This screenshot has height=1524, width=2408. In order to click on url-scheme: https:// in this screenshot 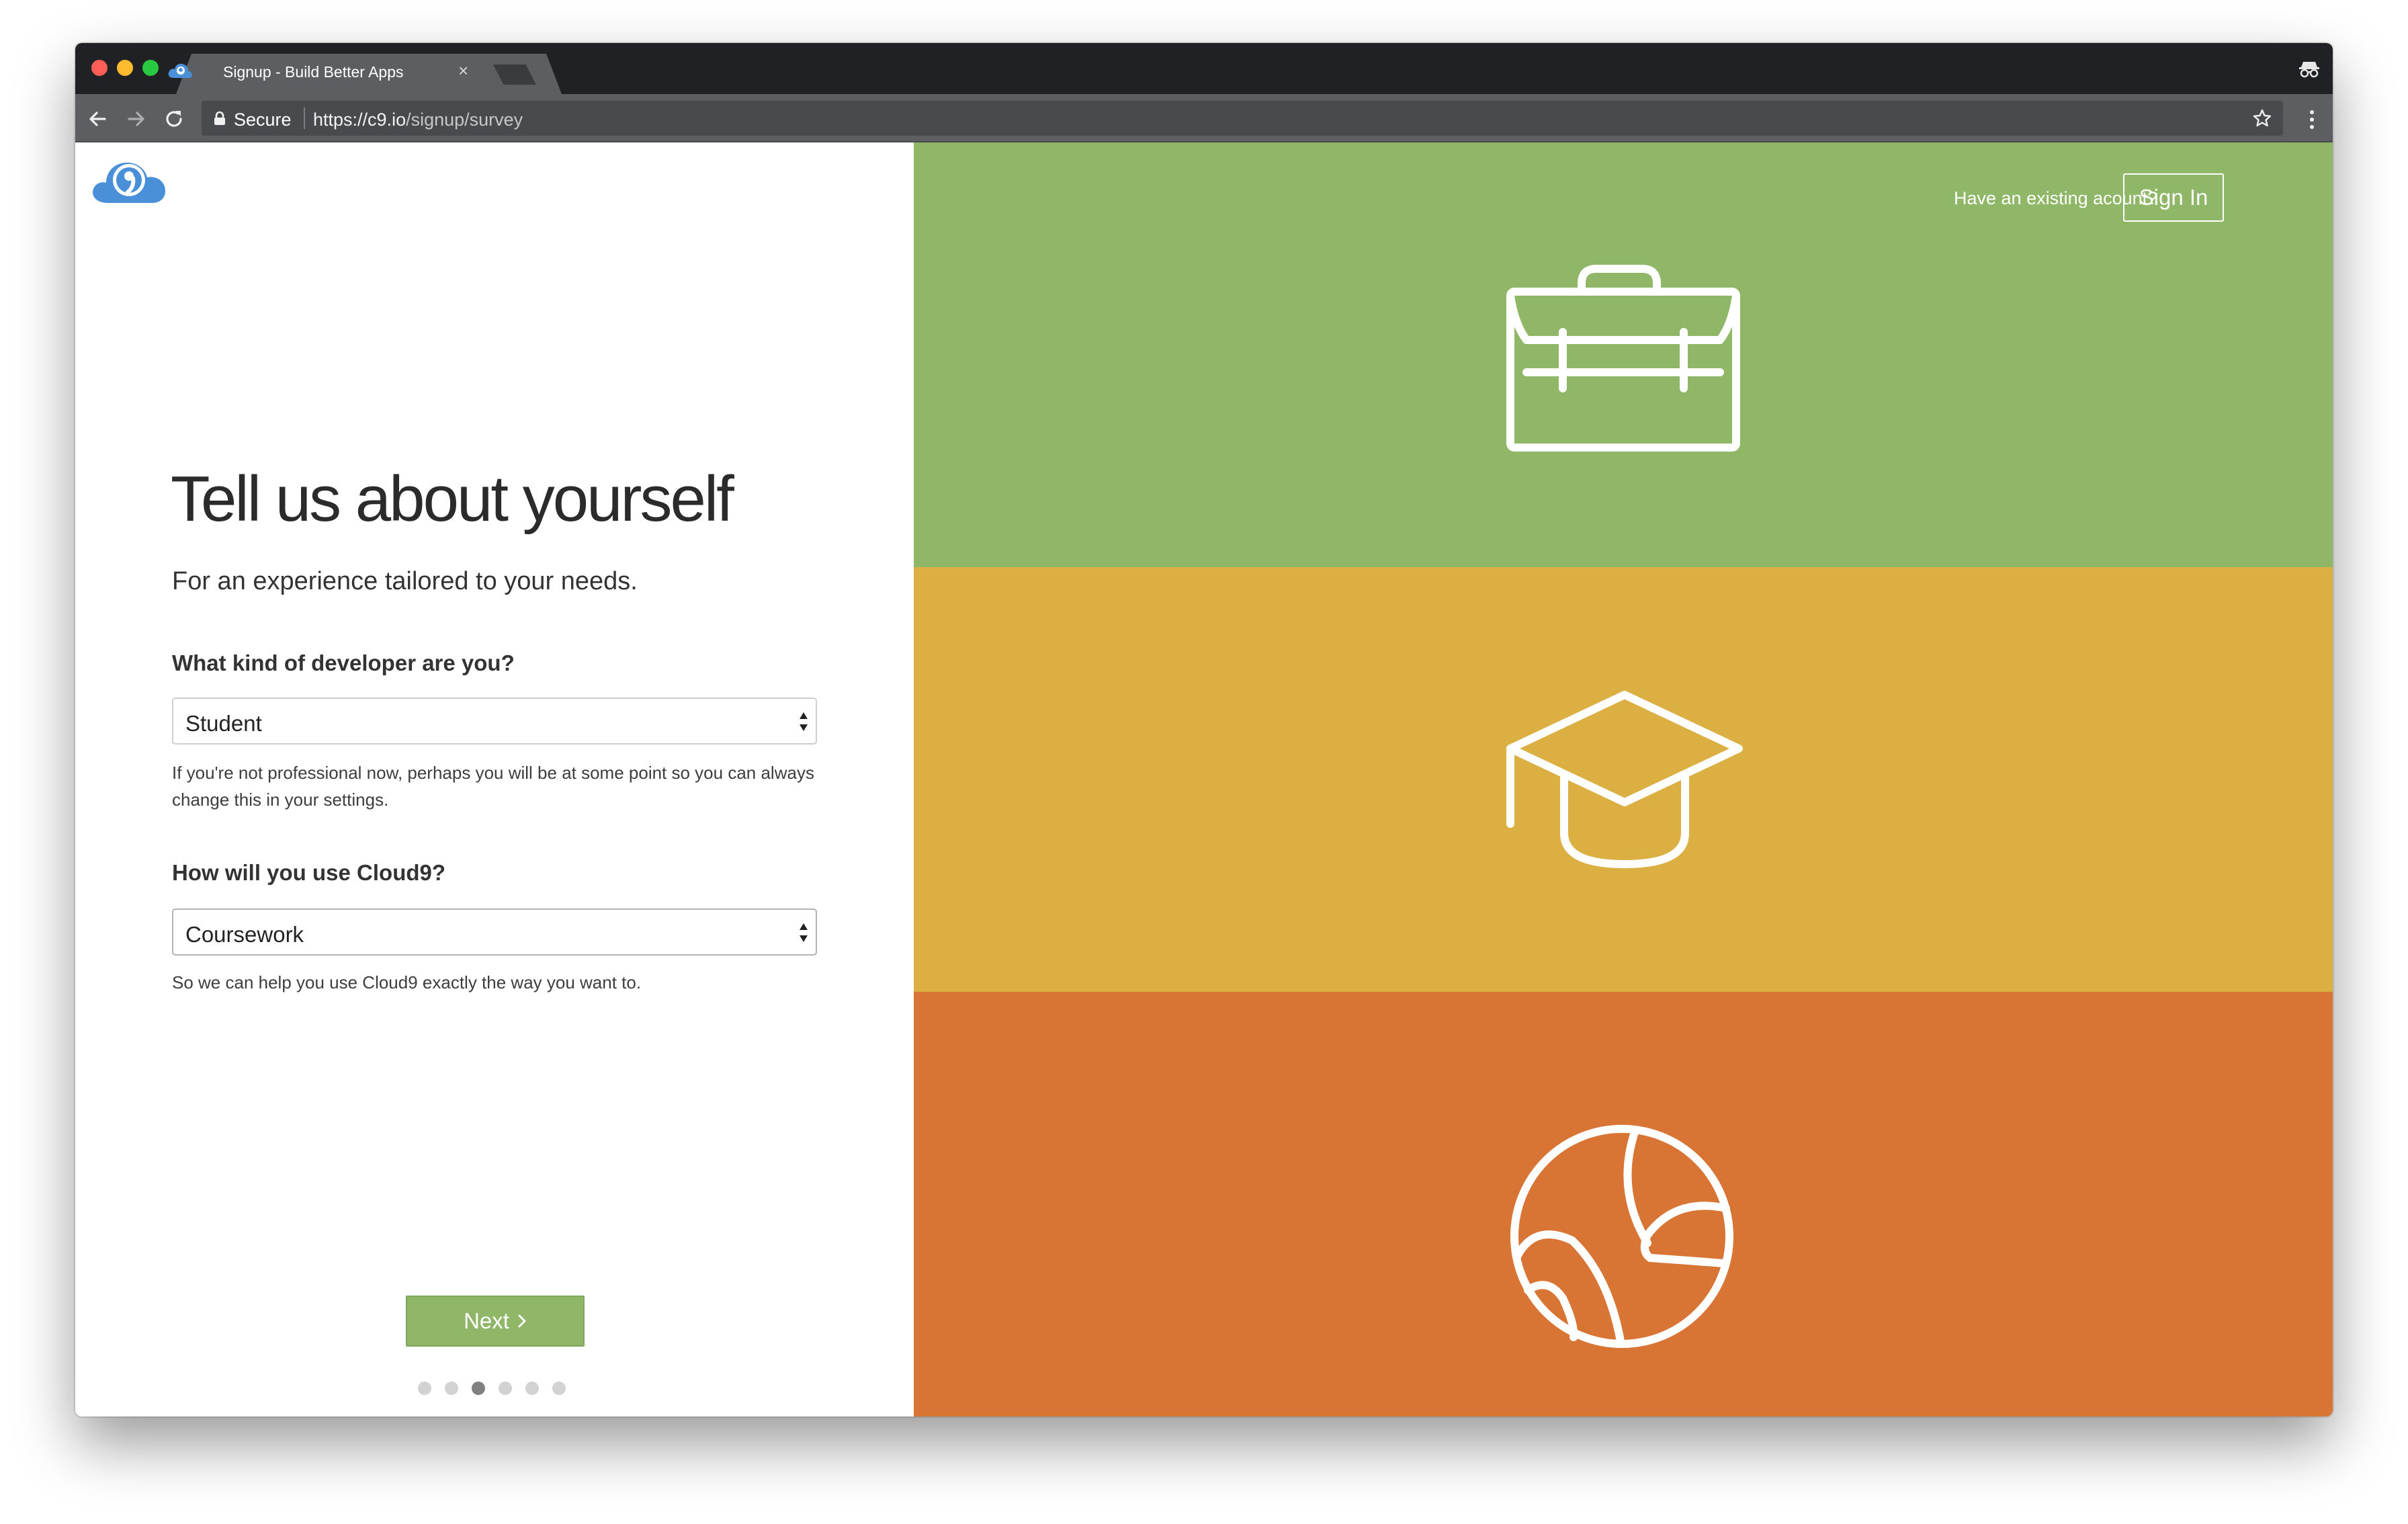, I will do `click(340, 120)`.